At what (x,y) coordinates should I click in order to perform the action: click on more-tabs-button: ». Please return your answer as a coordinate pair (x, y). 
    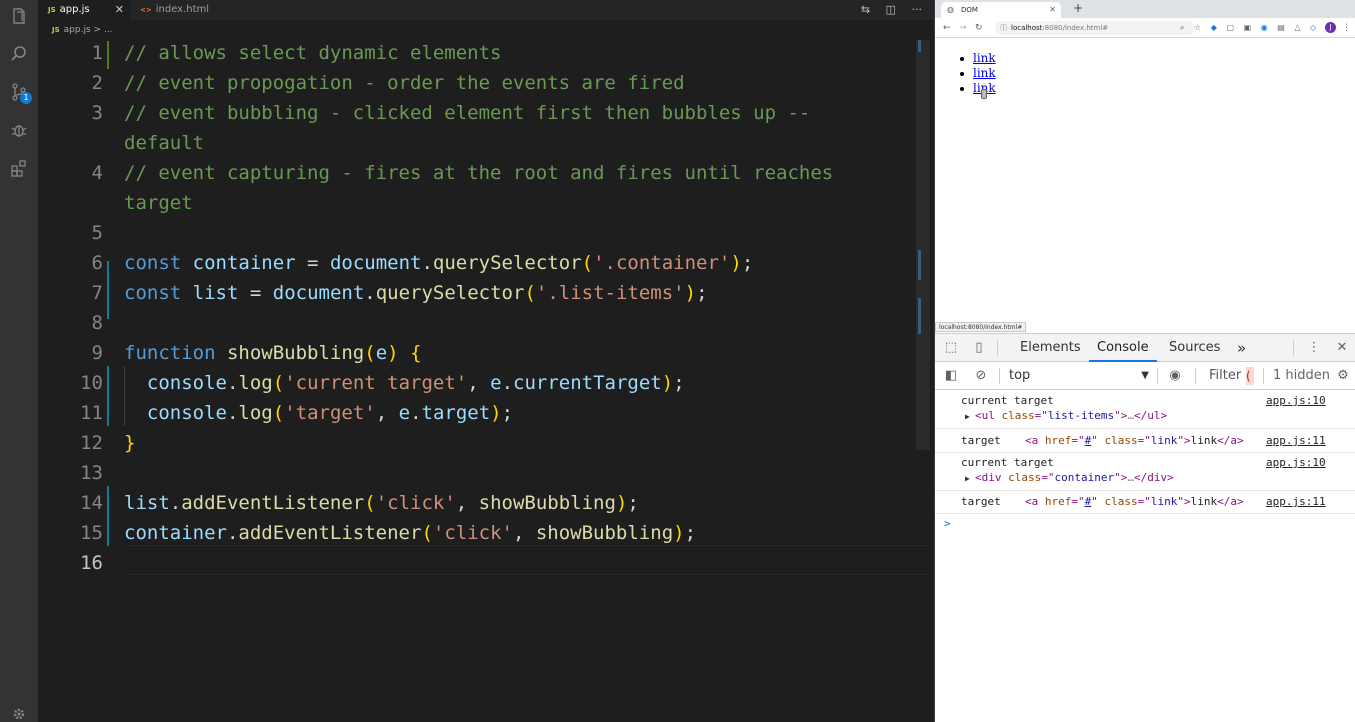
    Looking at the image, I should click on (1241, 348).